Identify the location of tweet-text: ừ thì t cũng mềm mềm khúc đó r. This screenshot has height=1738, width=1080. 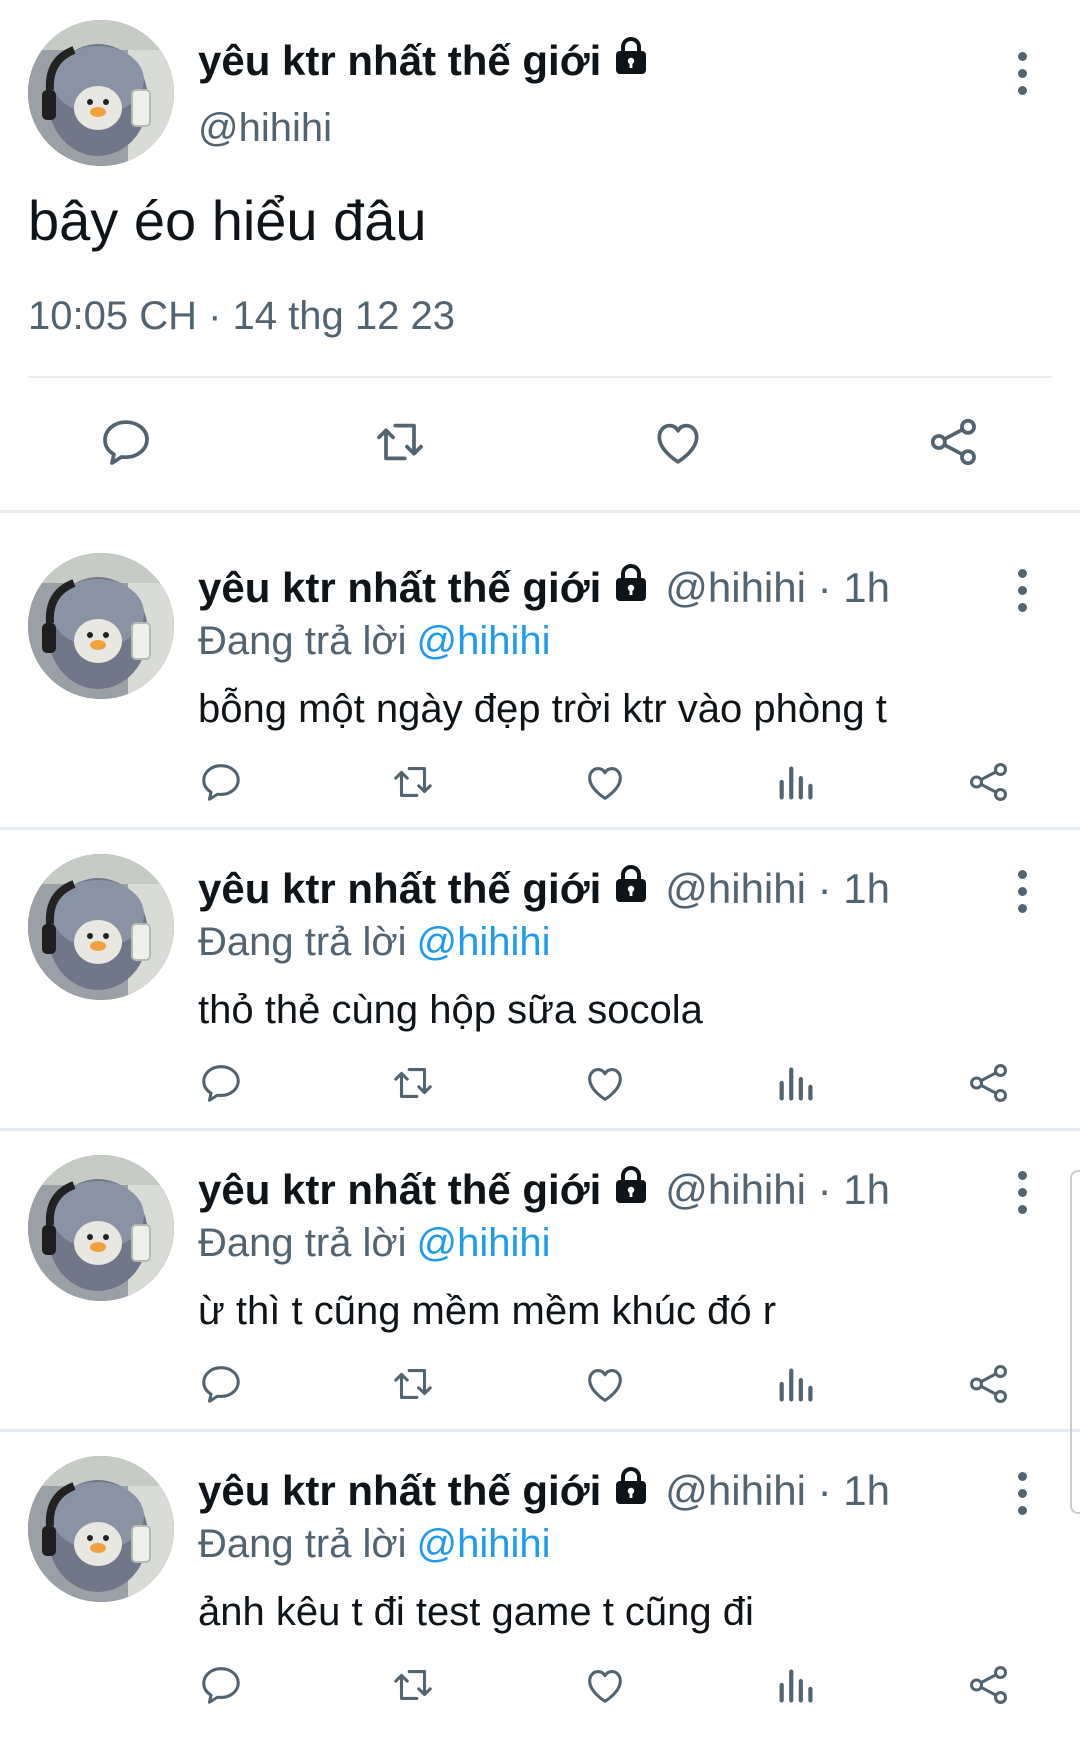
(487, 1311).